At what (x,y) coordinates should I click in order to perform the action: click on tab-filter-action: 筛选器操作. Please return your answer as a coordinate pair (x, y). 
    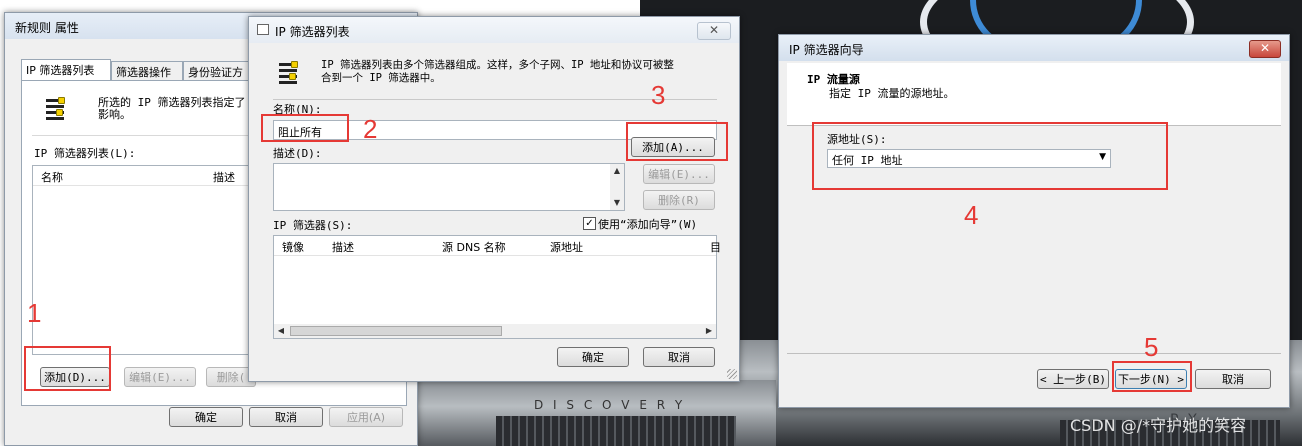
    Looking at the image, I should click on (147, 70).